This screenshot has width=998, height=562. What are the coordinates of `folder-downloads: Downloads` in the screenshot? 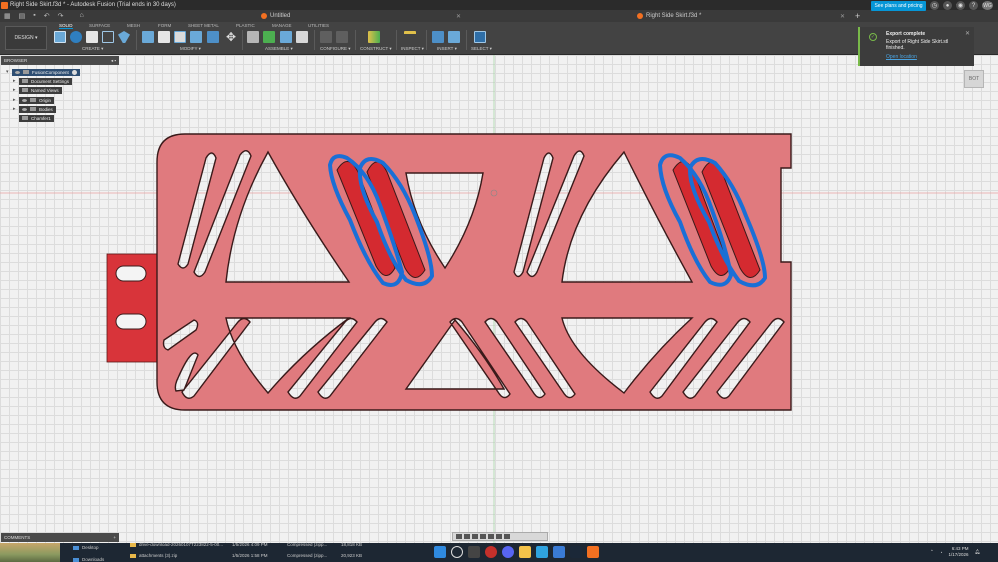 It's located at (88, 559).